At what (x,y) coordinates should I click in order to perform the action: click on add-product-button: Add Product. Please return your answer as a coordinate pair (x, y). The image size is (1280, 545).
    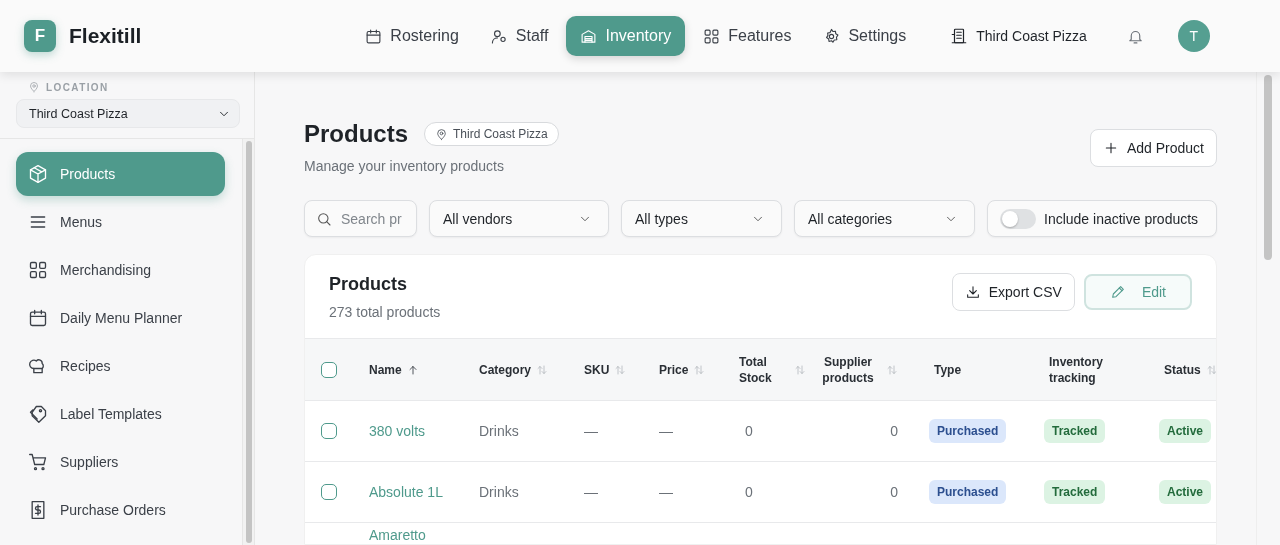
    Looking at the image, I should click on (1153, 148).